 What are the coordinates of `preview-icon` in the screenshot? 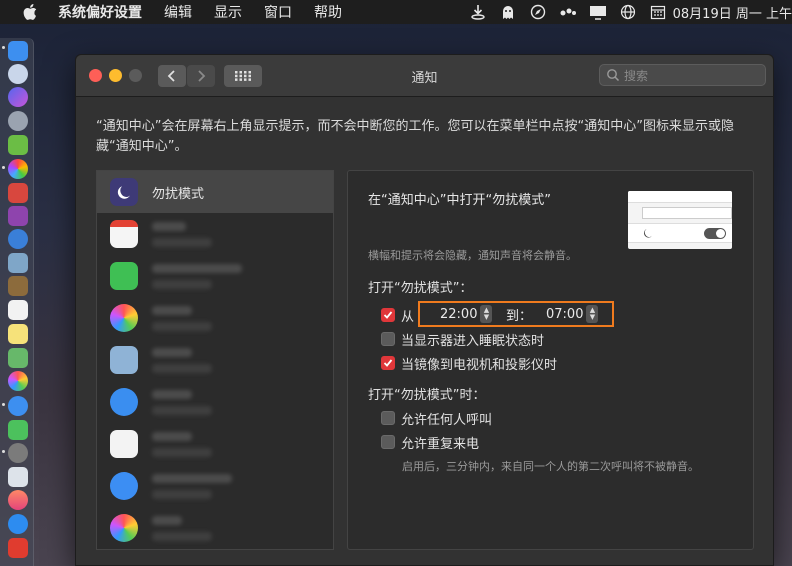 It's located at (18, 263).